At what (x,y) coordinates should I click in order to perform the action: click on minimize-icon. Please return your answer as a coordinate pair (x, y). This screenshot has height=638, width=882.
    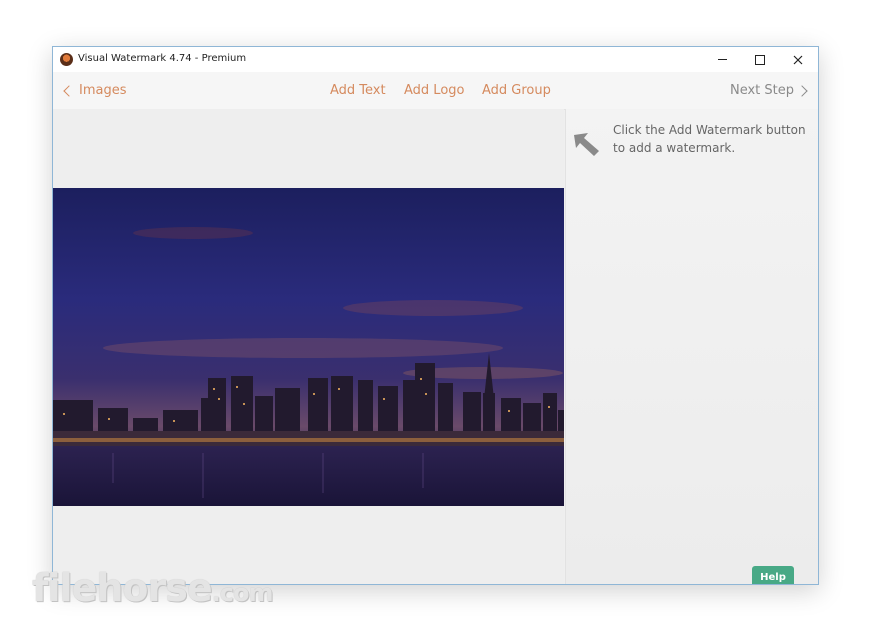
    Looking at the image, I should click on (722, 59).